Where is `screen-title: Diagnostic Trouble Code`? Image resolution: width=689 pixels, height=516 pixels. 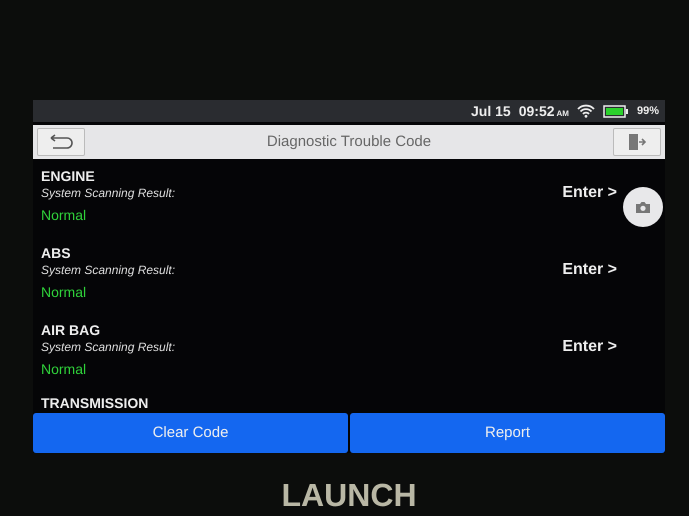 screen-title: Diagnostic Trouble Code is located at coordinates (349, 142).